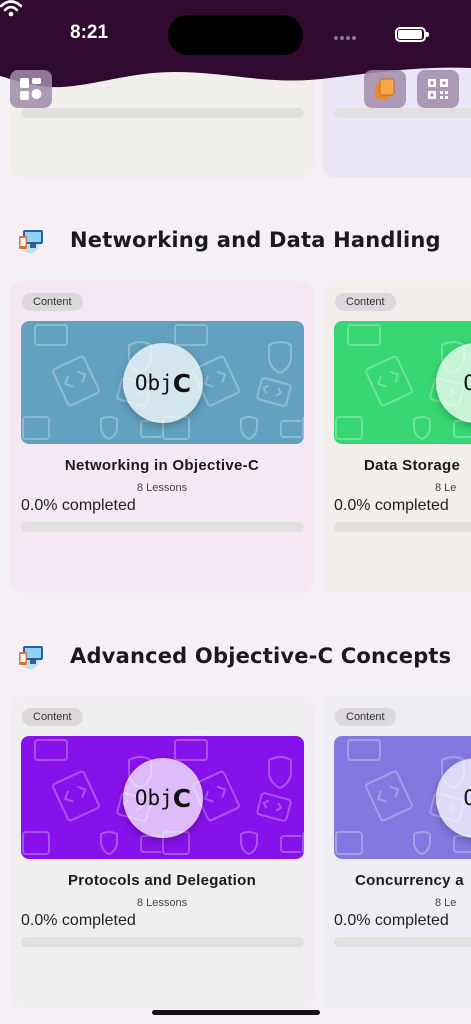 The image size is (471, 1024). What do you see at coordinates (409, 880) in the screenshot?
I see `course-title: Concurrency a` at bounding box center [409, 880].